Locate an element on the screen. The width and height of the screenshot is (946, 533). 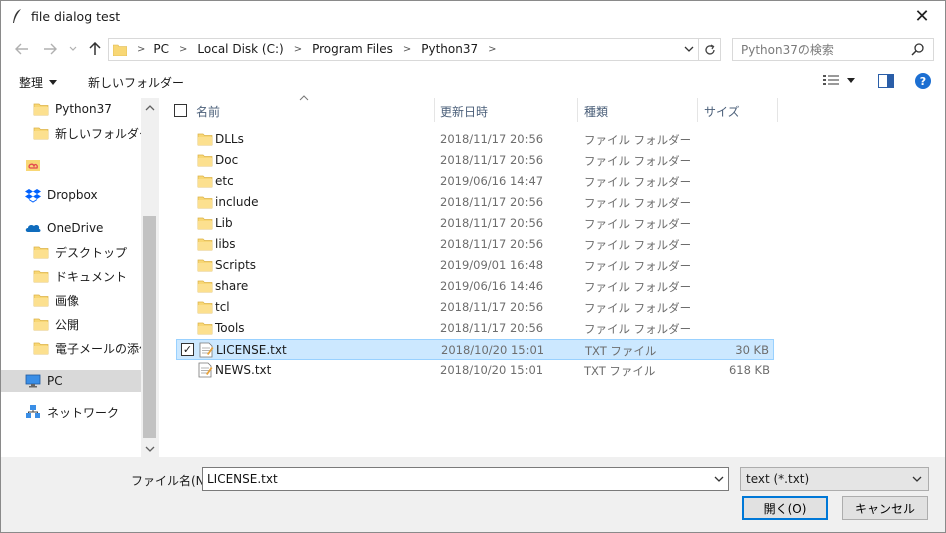
forward-button is located at coordinates (50, 49).